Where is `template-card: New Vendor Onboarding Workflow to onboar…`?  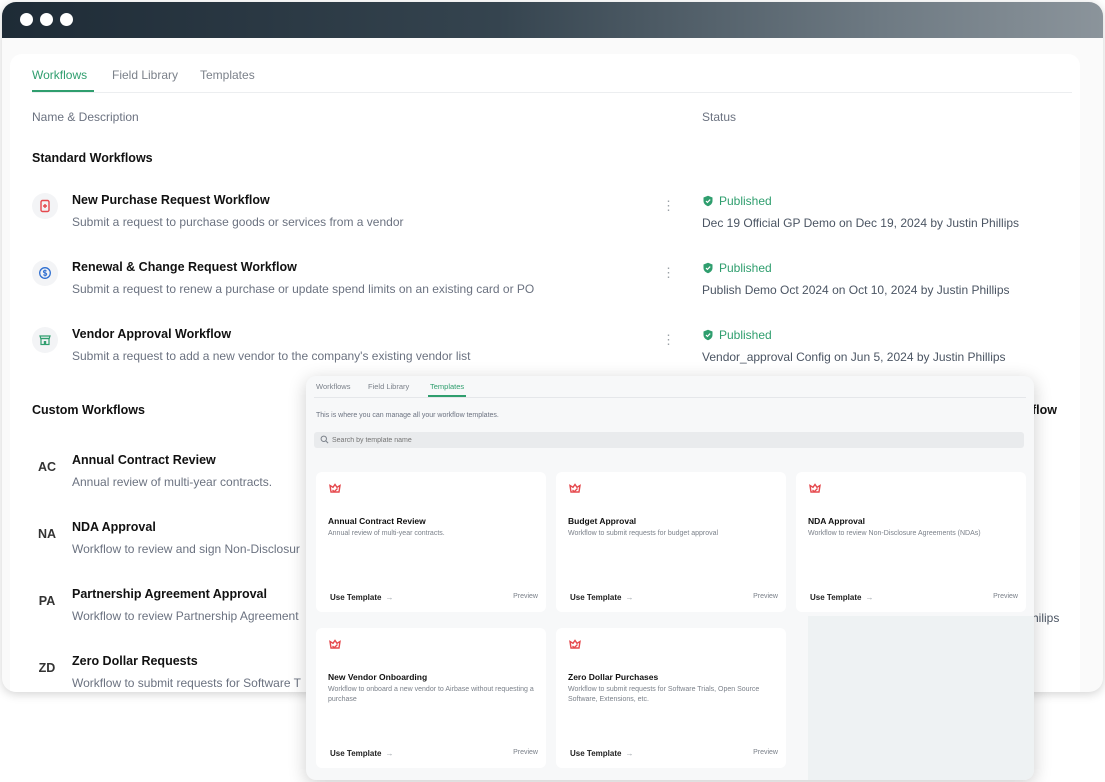 template-card: New Vendor Onboarding Workflow to onboar… is located at coordinates (431, 698).